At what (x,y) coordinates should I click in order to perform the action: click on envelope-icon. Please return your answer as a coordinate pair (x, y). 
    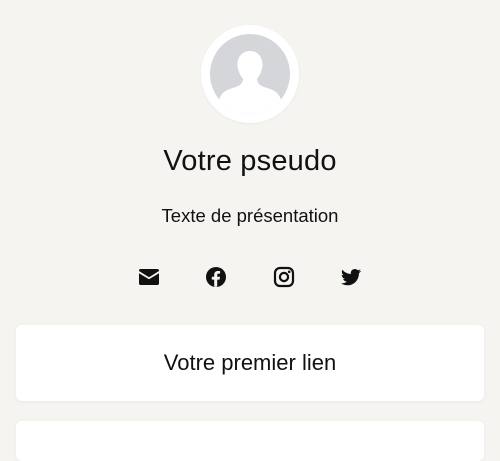
    Looking at the image, I should click on (149, 277).